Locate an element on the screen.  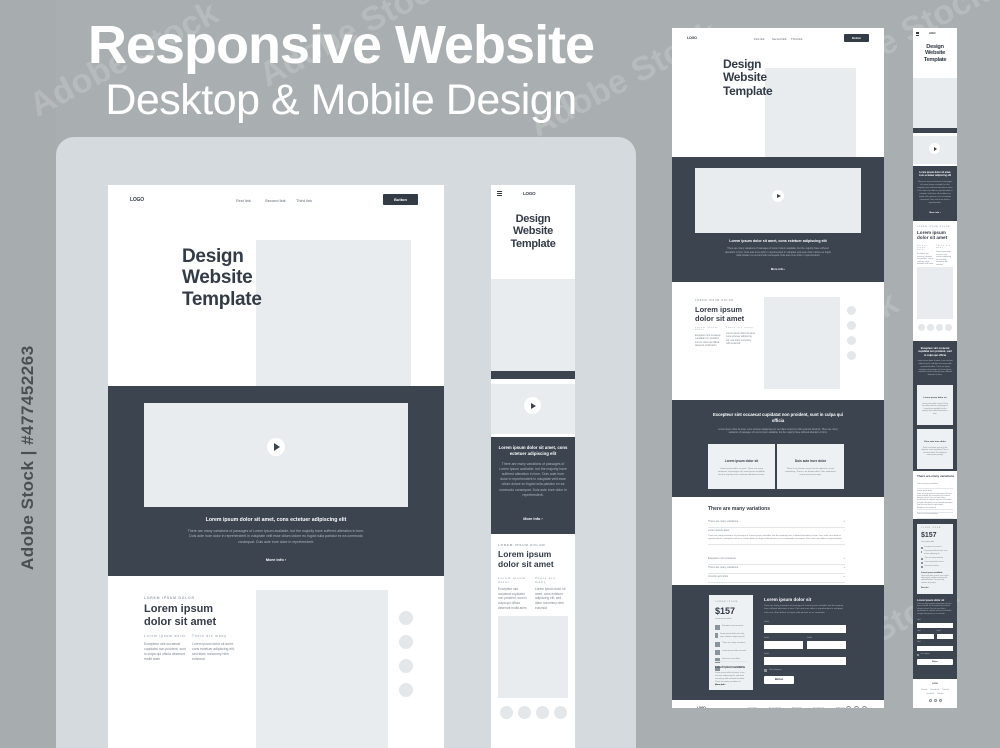
hero-image-placeholder is located at coordinates (810, 112).